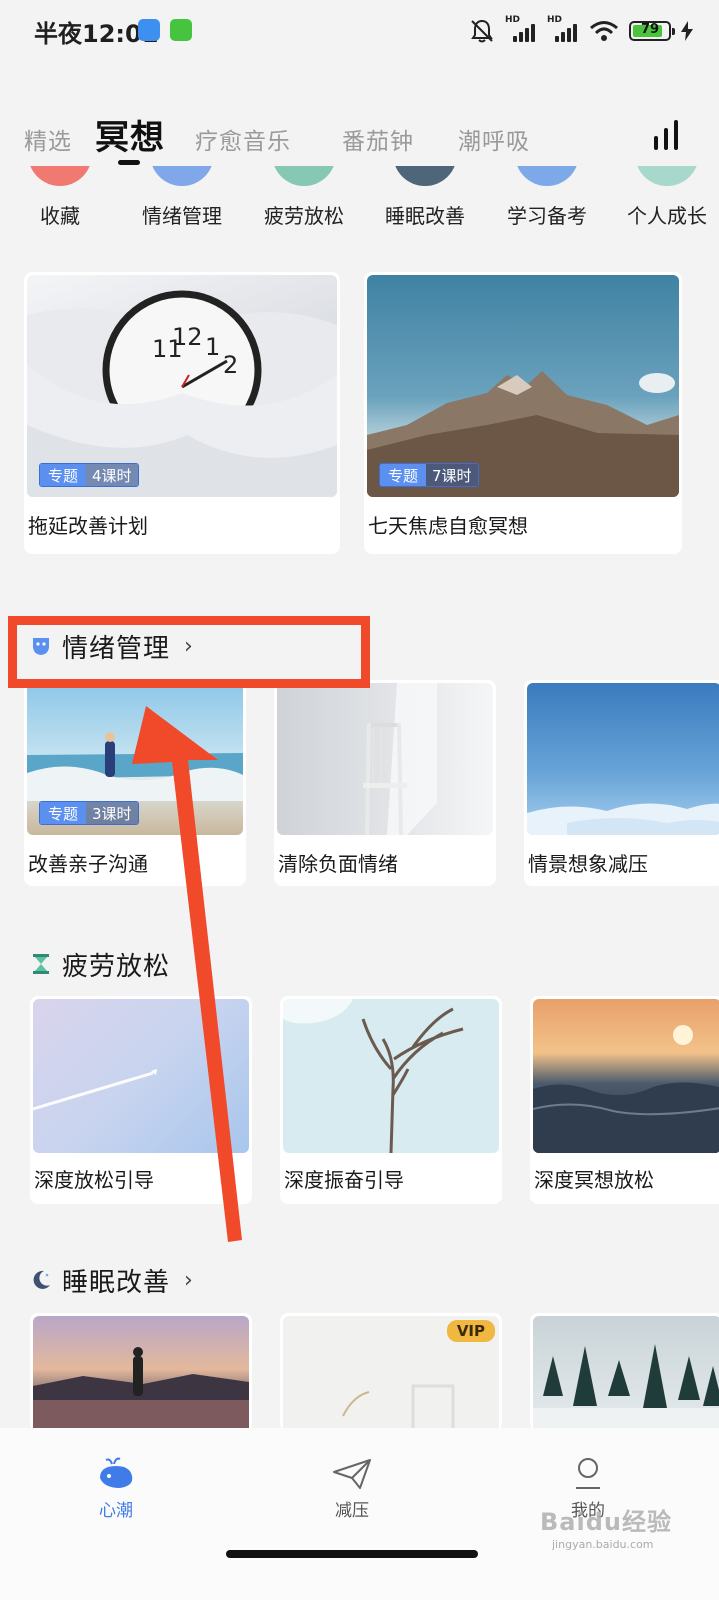 This screenshot has height=1600, width=719. I want to click on featured-card-procrastination: 11 12 1 2 专题 4课时 拖延改善计划, so click(182, 413).